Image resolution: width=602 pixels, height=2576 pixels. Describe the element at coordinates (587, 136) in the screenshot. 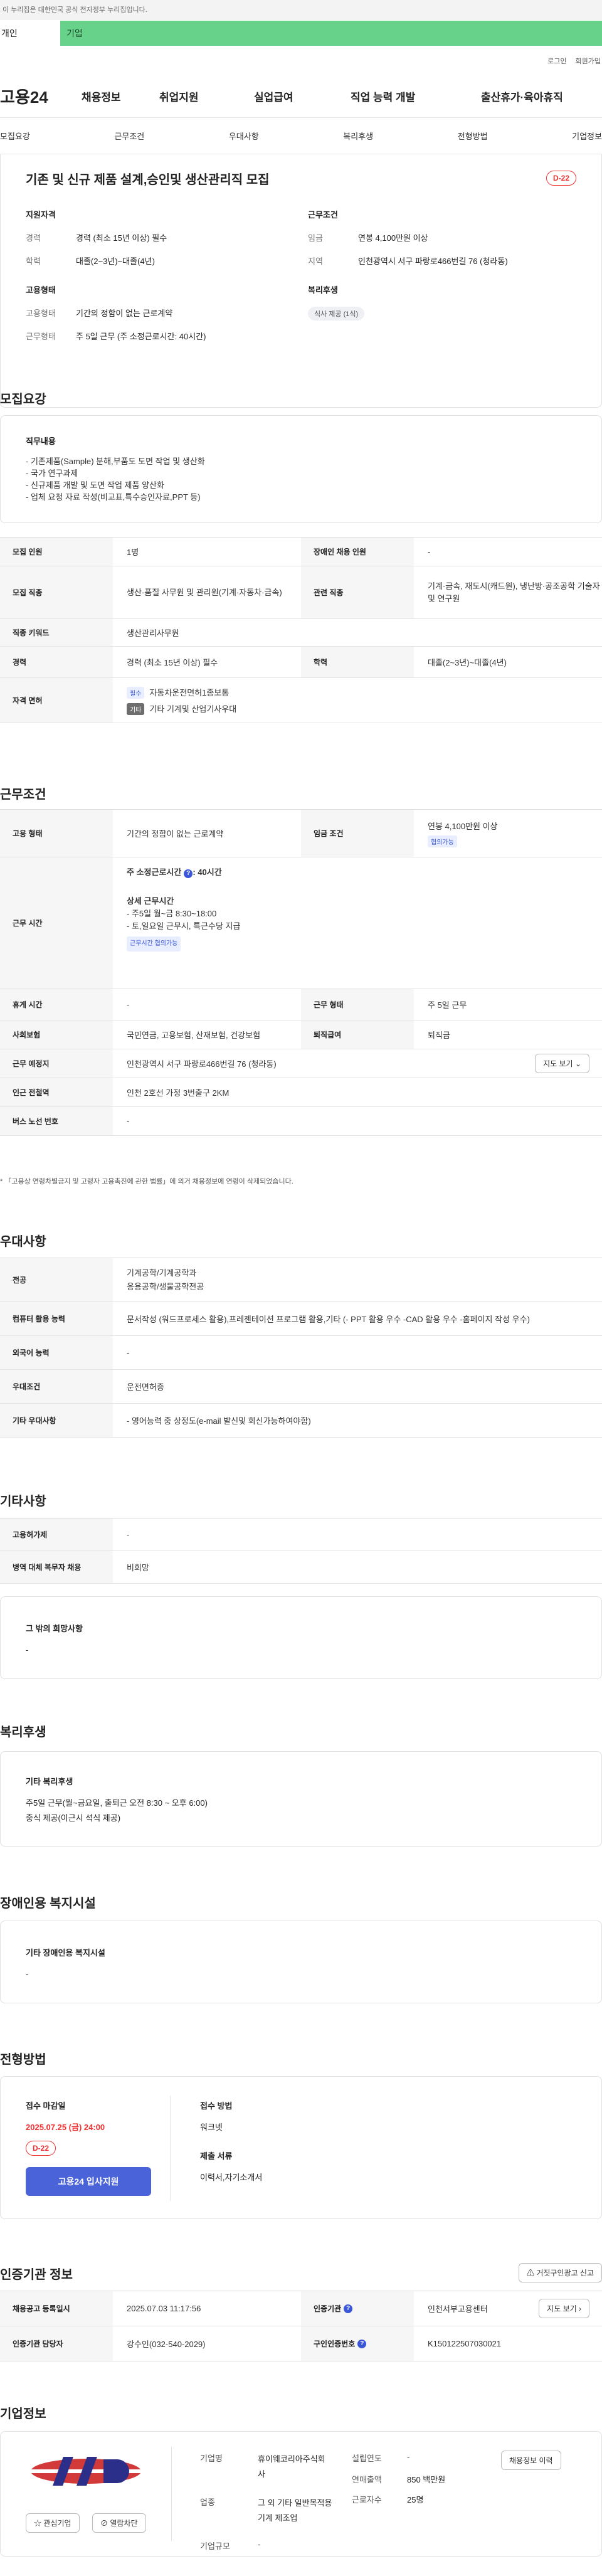

I see `tab-company: 기업정보` at that location.